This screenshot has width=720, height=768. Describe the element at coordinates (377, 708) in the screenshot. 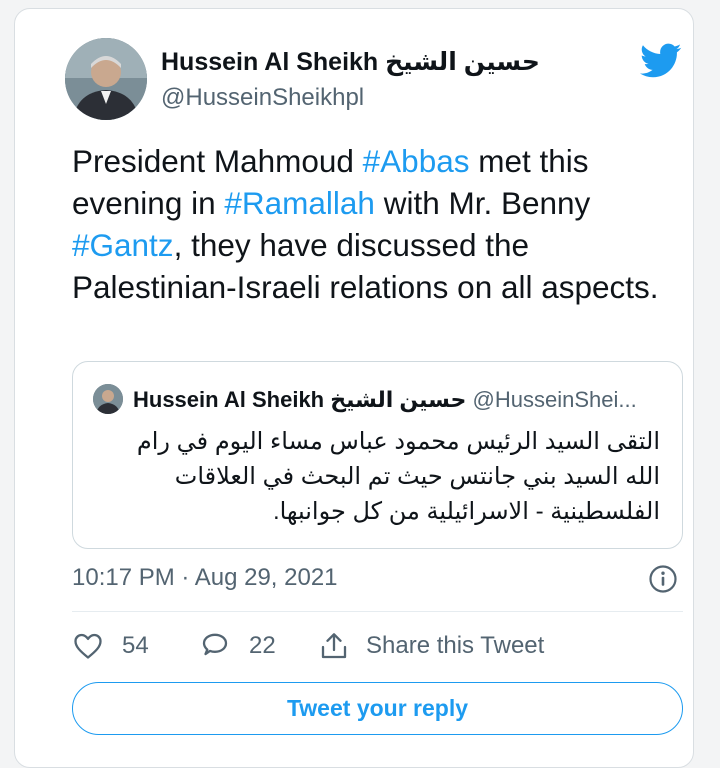

I see `tweet-reply-button: Tweet your reply` at that location.